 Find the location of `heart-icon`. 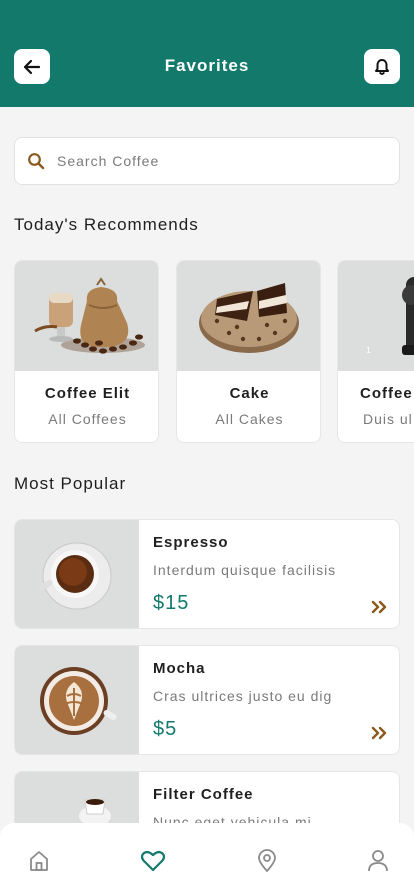

heart-icon is located at coordinates (153, 861).